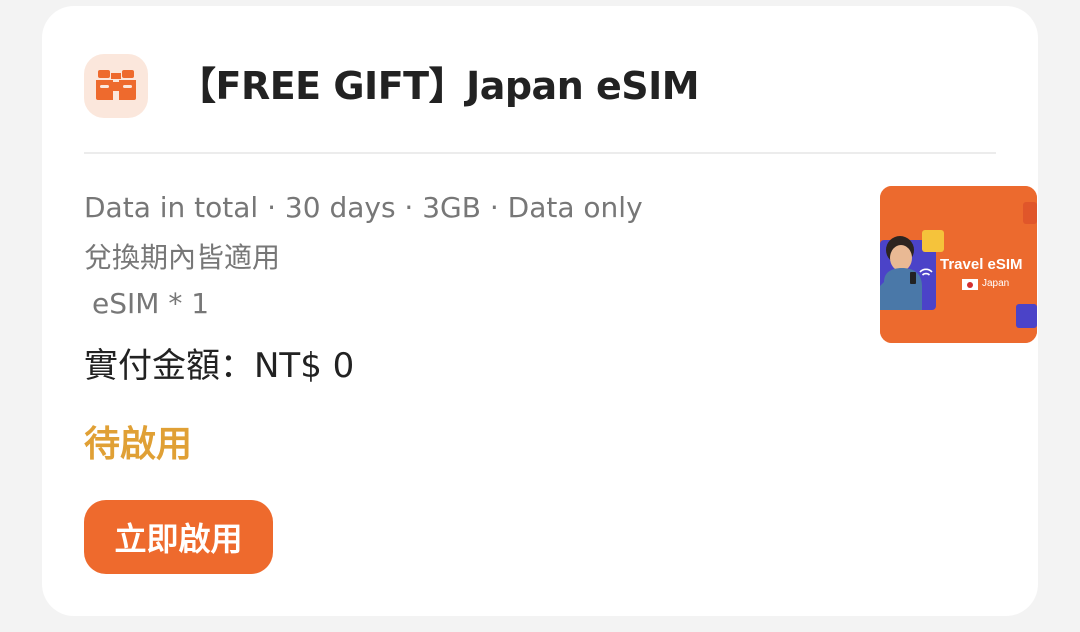 The height and width of the screenshot is (632, 1080). I want to click on activate-button: 立即啟用, so click(178, 537).